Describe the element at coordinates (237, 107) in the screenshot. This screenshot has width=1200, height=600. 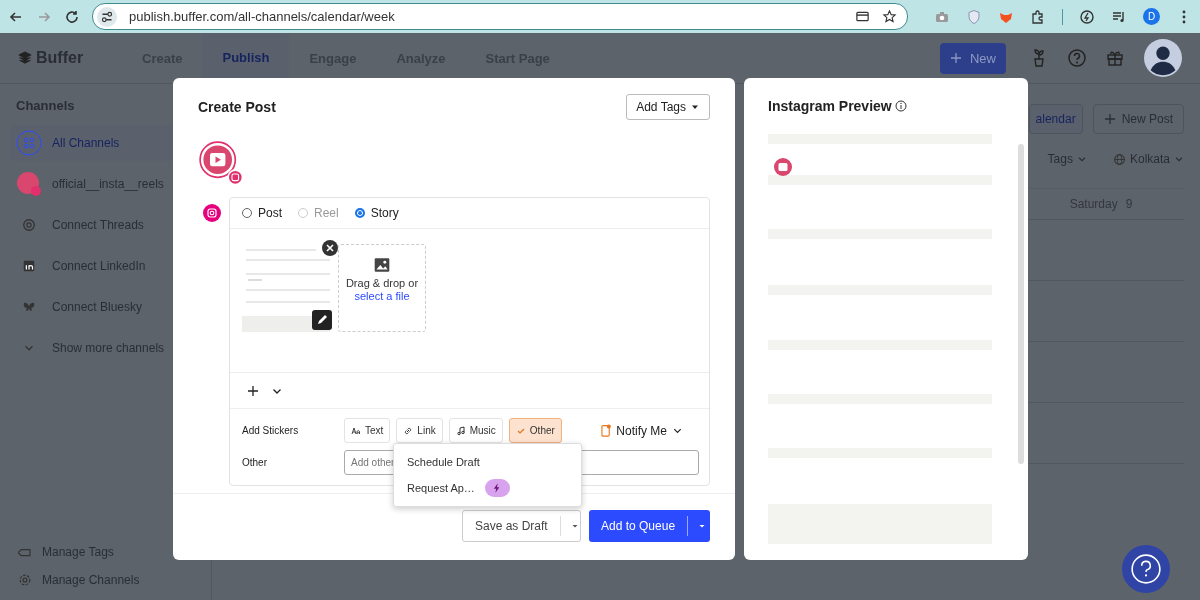
I see `dialog-title: Create Post` at that location.